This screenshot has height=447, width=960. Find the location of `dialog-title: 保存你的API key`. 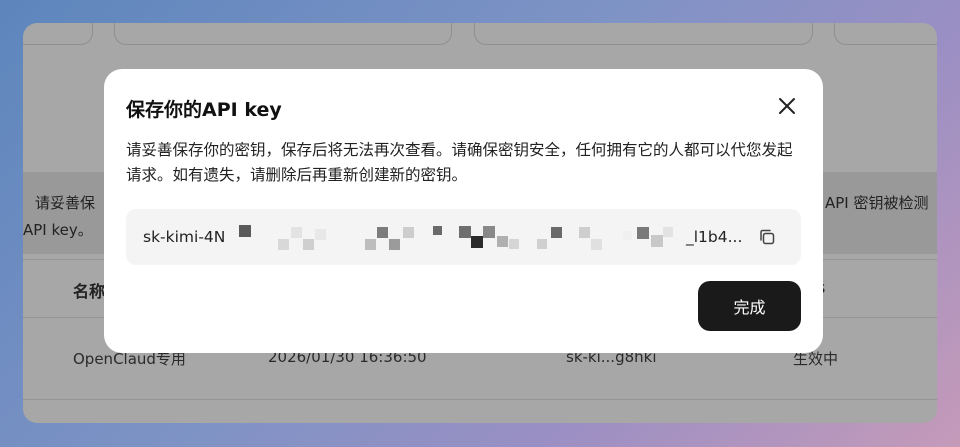

dialog-title: 保存你的API key is located at coordinates (204, 110).